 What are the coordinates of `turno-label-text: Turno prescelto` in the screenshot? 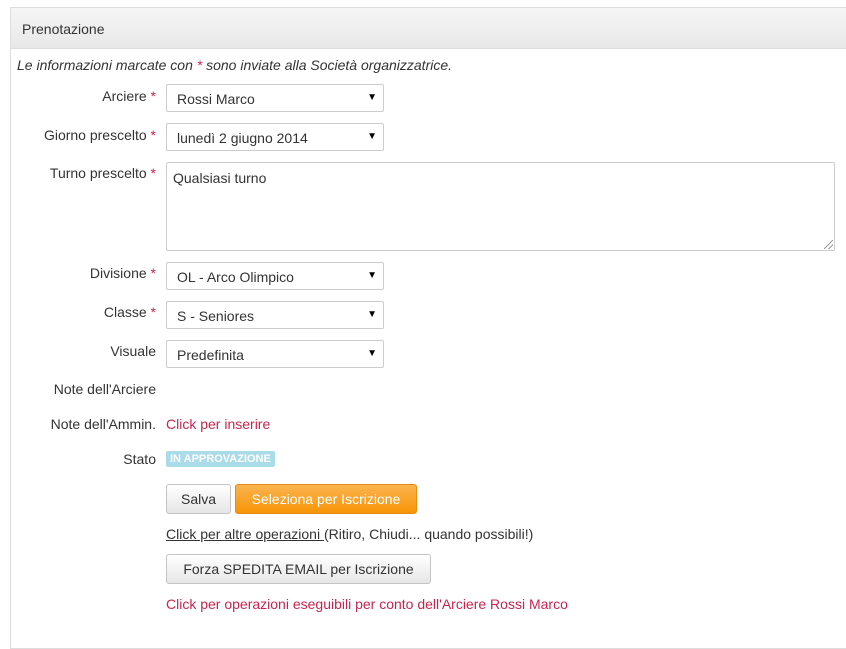 It's located at (98, 173).